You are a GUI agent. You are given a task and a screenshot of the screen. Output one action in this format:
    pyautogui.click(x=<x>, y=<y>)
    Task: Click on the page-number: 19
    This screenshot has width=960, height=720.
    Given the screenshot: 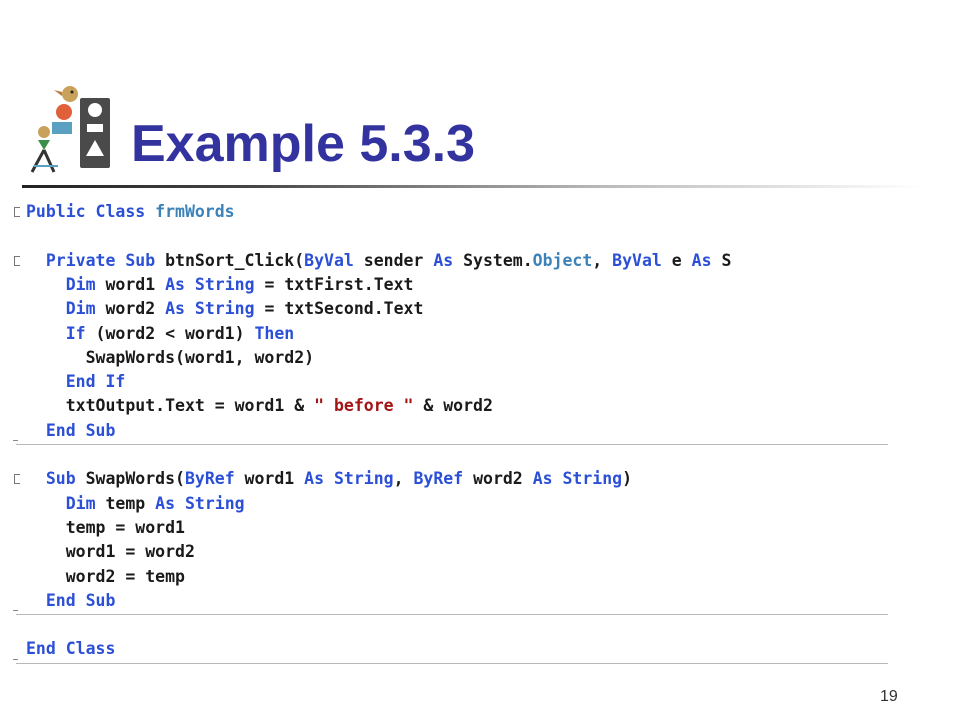 What is the action you would take?
    pyautogui.click(x=889, y=696)
    